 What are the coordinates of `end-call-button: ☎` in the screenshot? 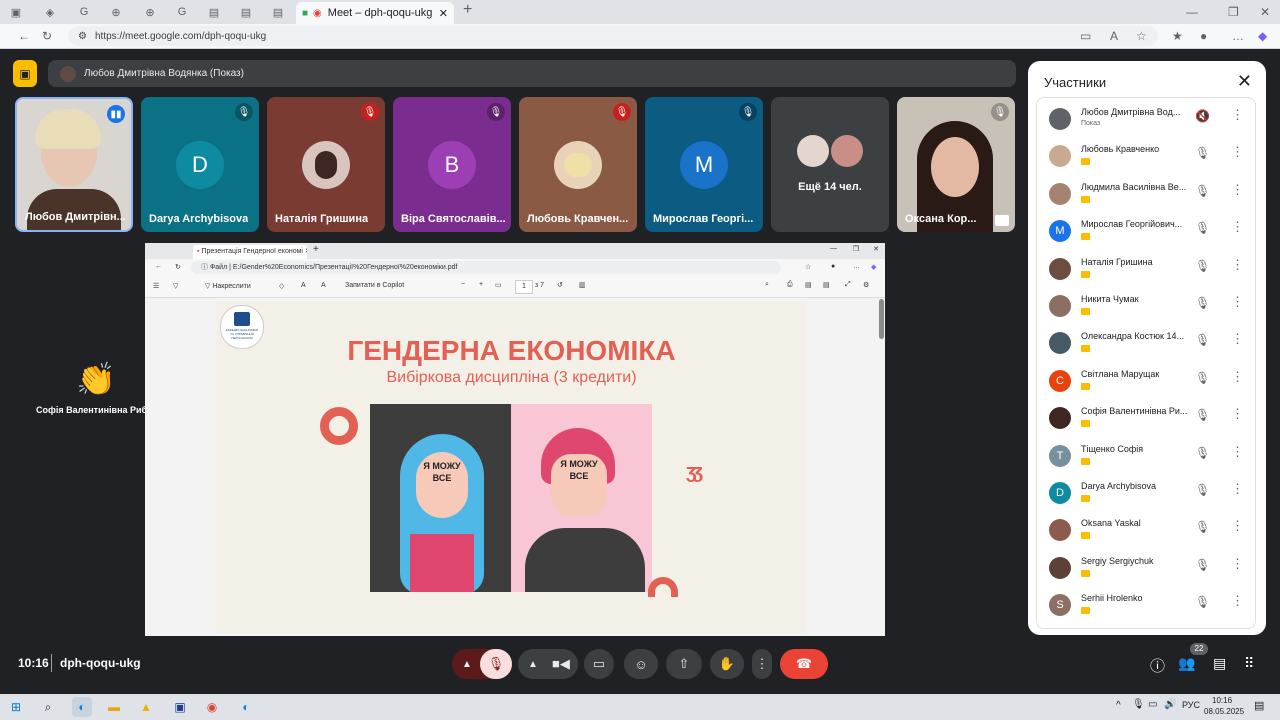 It's located at (804, 664).